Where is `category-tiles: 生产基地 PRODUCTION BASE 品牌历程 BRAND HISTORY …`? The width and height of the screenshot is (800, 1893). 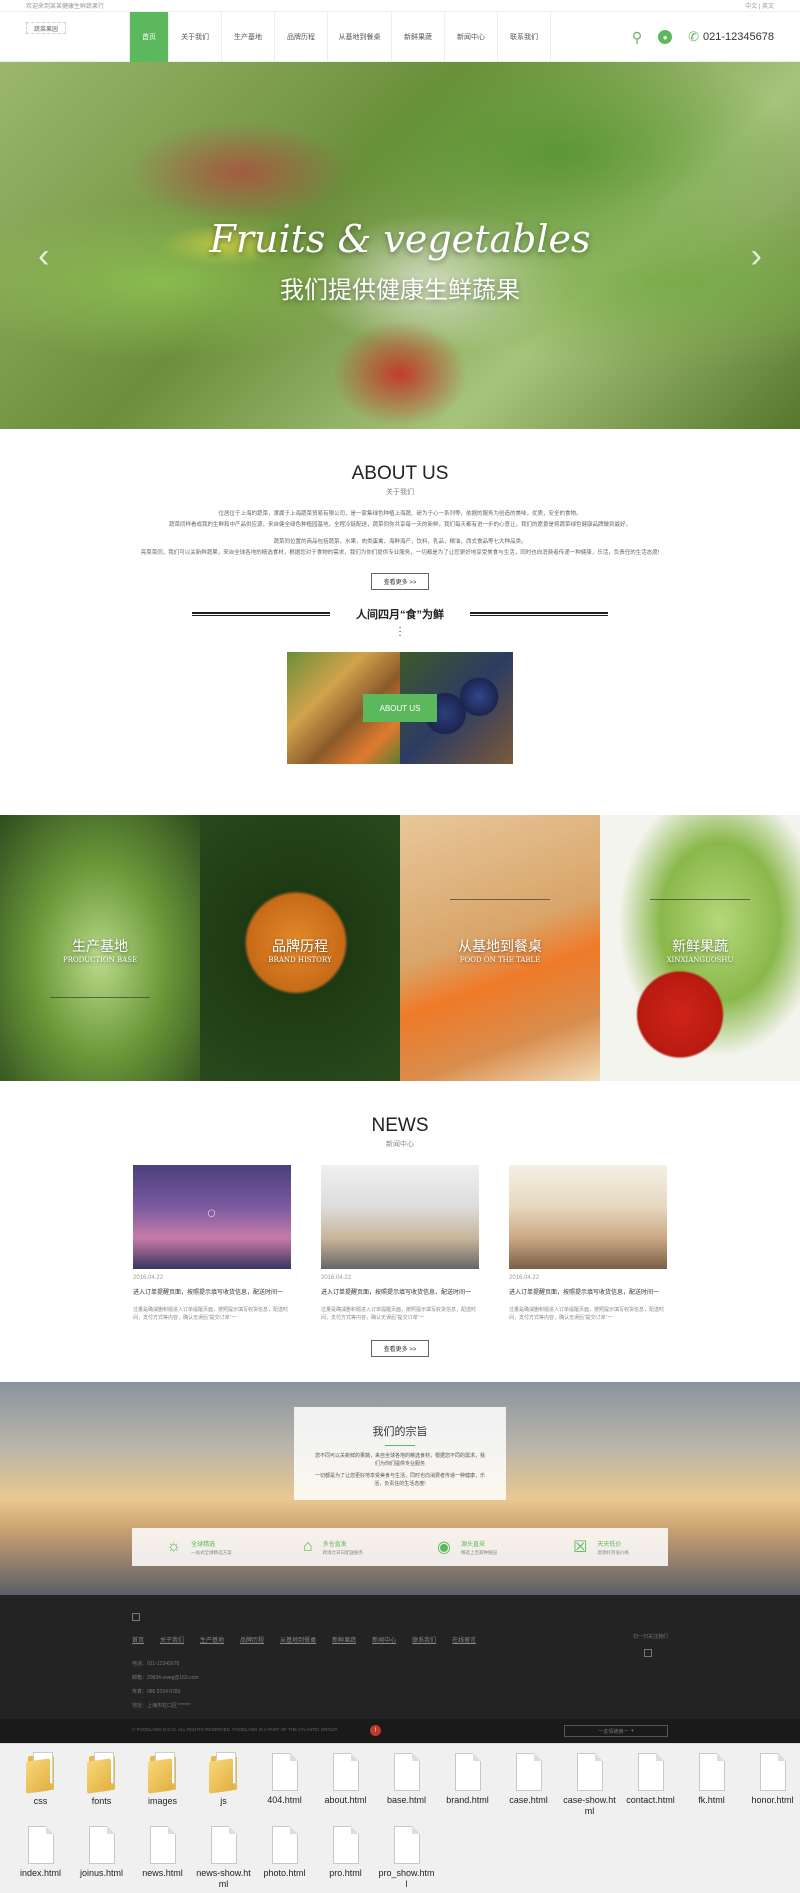
category-tiles: 生产基地 PRODUCTION BASE 品牌历程 BRAND HISTORY … is located at coordinates (400, 948).